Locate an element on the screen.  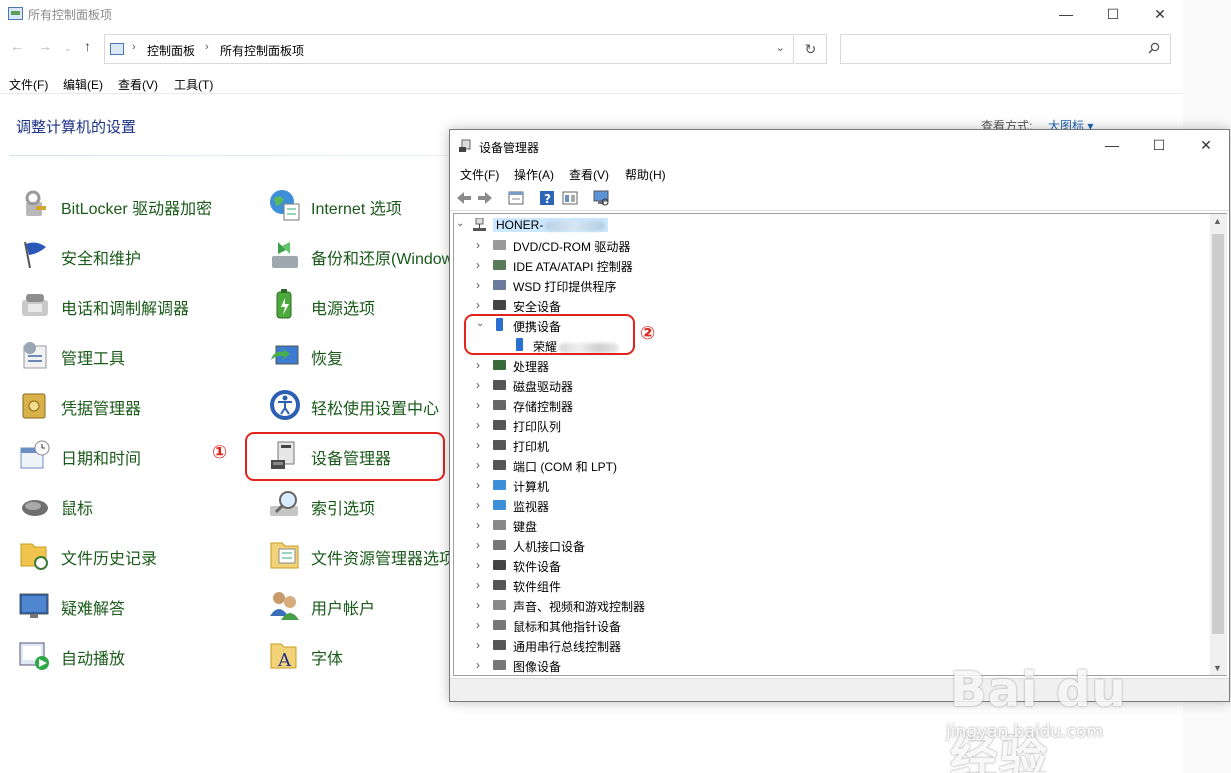
calendar-clock-icon is located at coordinates (35, 454).